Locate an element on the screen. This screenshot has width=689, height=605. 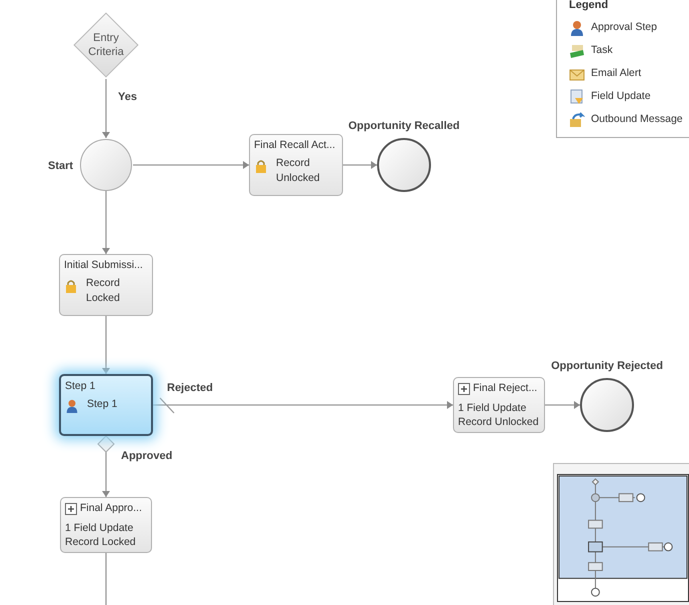
outbound-icon is located at coordinates (577, 120).